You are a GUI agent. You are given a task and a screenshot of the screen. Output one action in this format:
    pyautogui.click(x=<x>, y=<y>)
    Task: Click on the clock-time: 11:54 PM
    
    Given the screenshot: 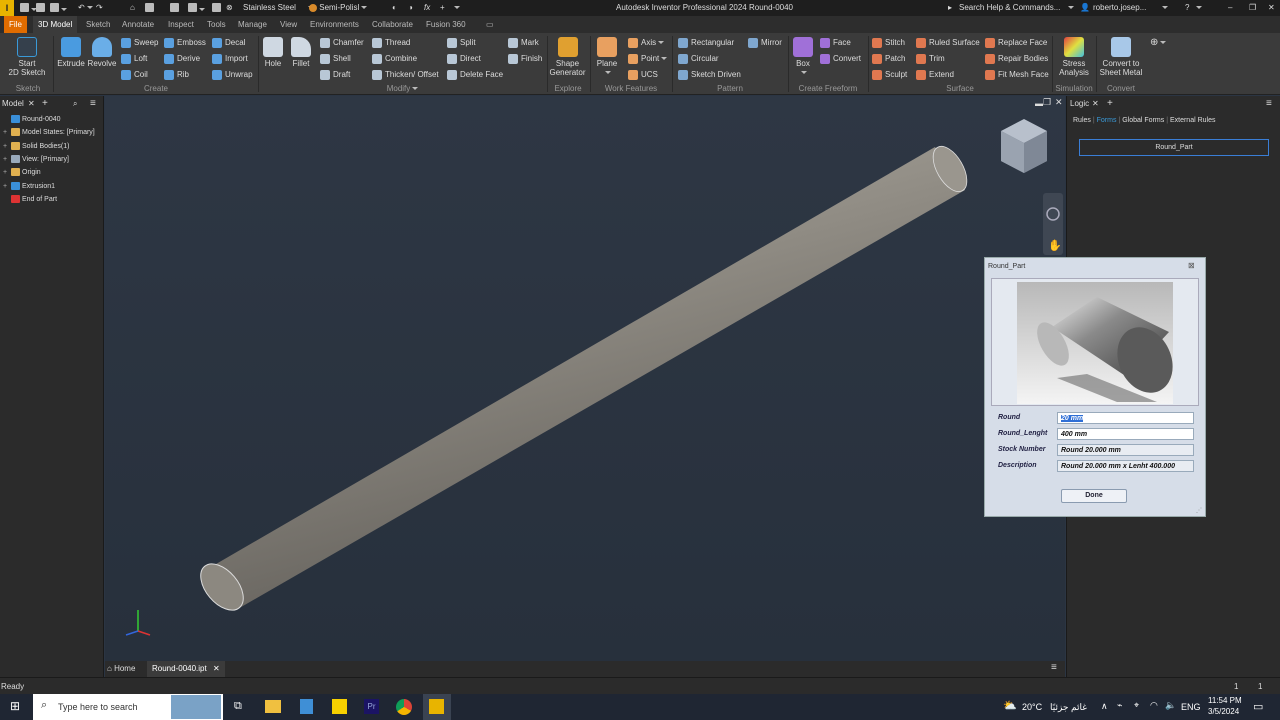 What is the action you would take?
    pyautogui.click(x=1225, y=700)
    